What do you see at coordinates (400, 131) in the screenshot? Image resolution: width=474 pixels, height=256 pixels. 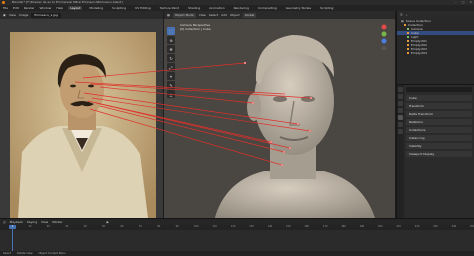 I see `material-tab-icon` at bounding box center [400, 131].